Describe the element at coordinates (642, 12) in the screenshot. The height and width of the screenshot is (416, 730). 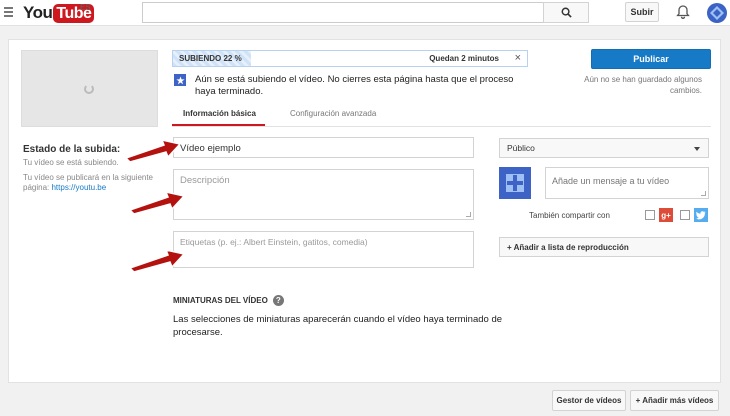
I see `upload-button: Subir` at that location.